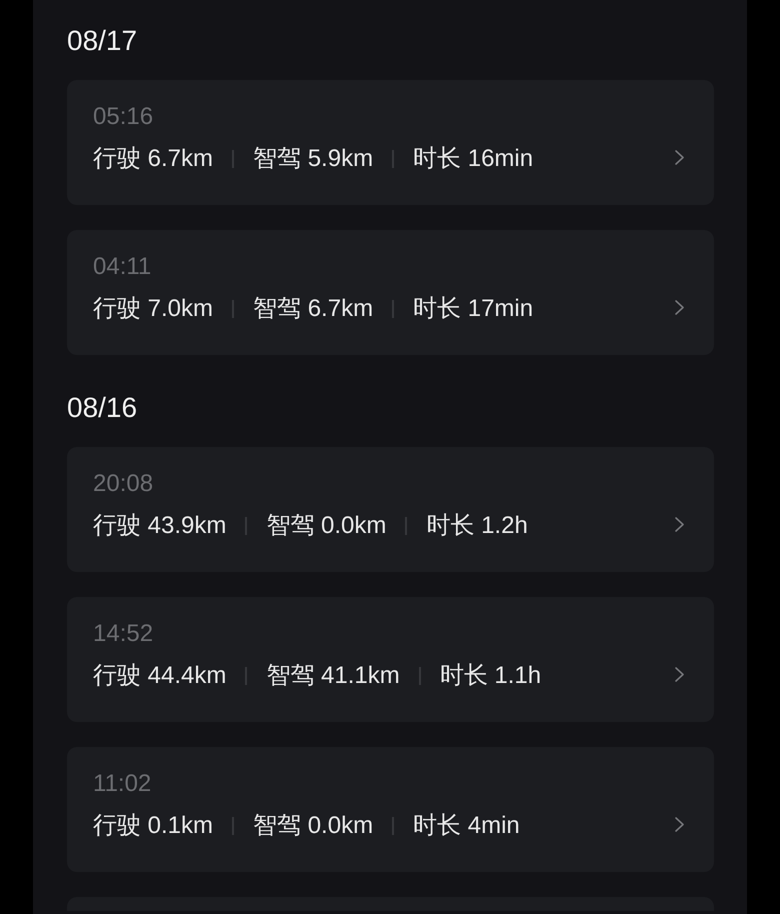 This screenshot has width=780, height=914. I want to click on trip-time: 05:16, so click(123, 117).